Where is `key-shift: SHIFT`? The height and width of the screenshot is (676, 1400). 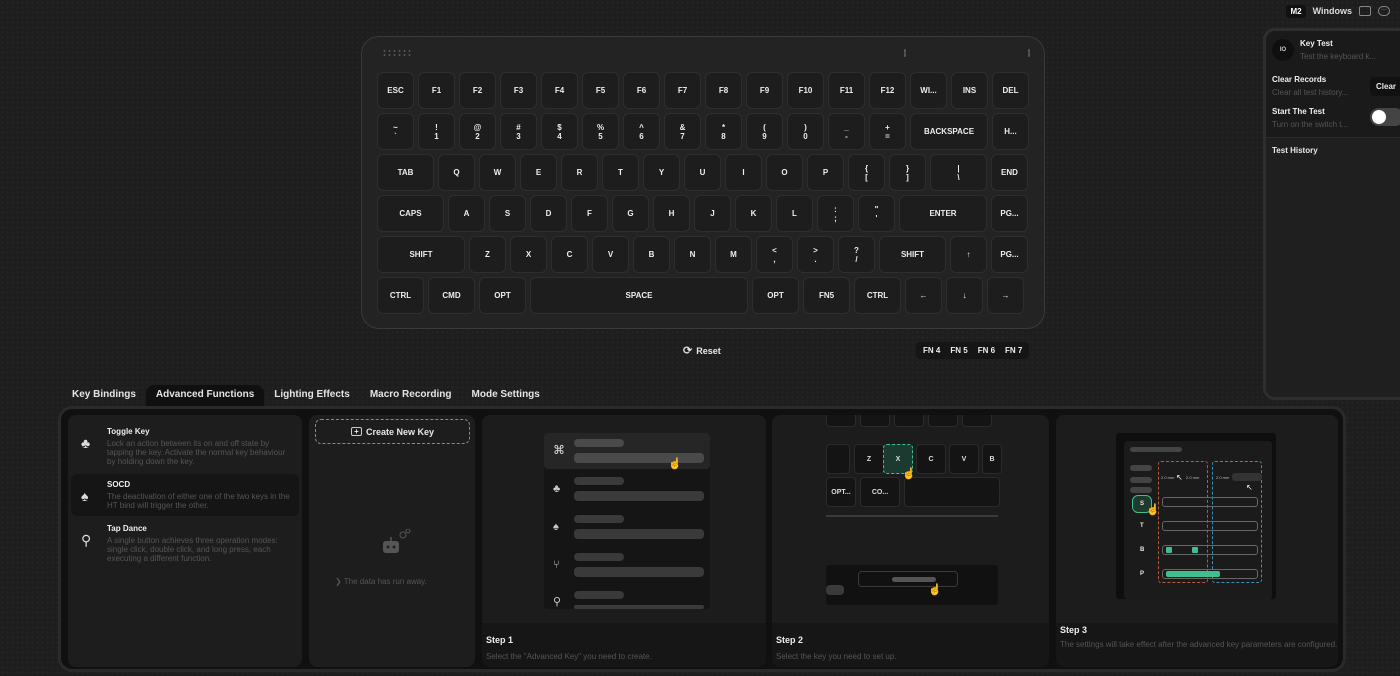 key-shift: SHIFT is located at coordinates (912, 254).